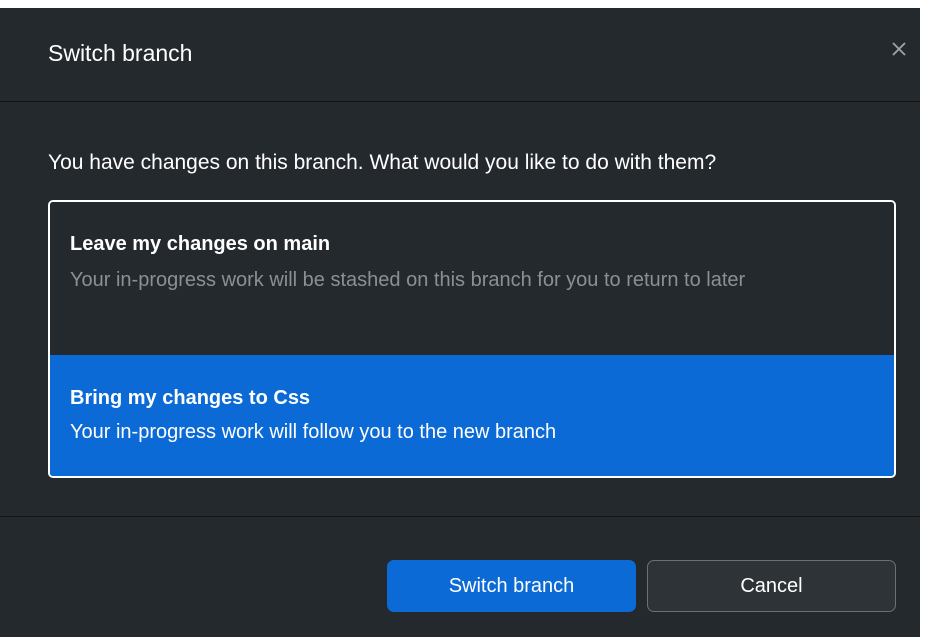 The width and height of the screenshot is (927, 637). I want to click on dialog-header: Switch branch, so click(460, 55).